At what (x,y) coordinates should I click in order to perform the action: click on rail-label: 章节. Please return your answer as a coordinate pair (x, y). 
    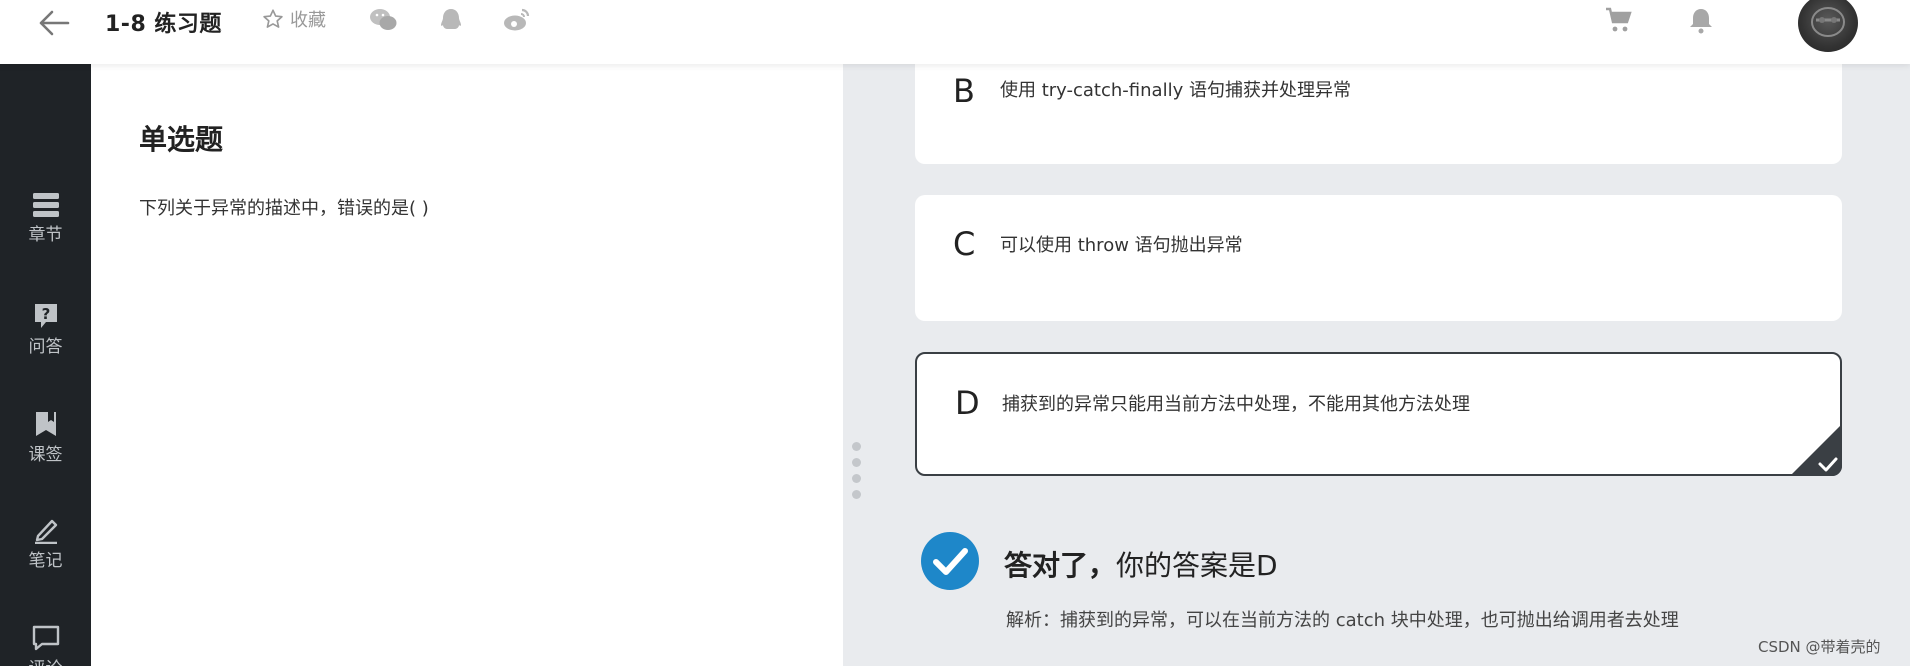
    Looking at the image, I should click on (45, 235).